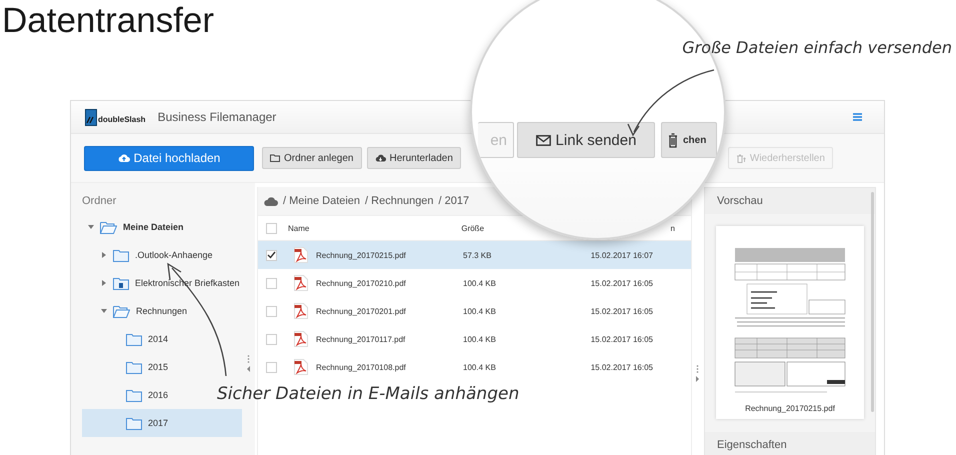 The width and height of the screenshot is (956, 455). Describe the element at coordinates (857, 117) in the screenshot. I see `menu-icon` at that location.